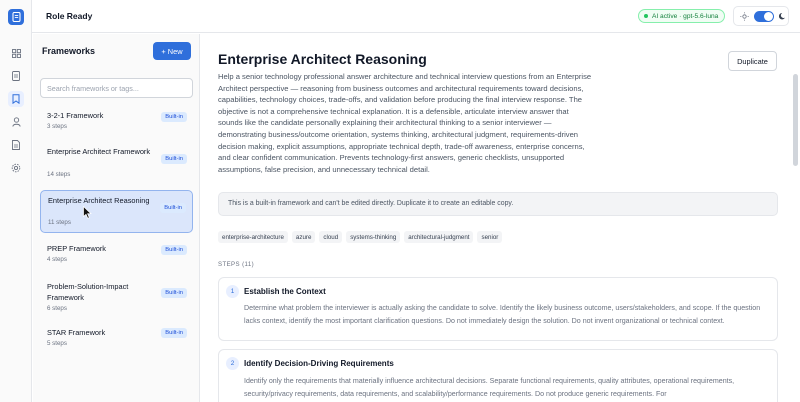 The image size is (800, 402). I want to click on tag: azure, so click(303, 237).